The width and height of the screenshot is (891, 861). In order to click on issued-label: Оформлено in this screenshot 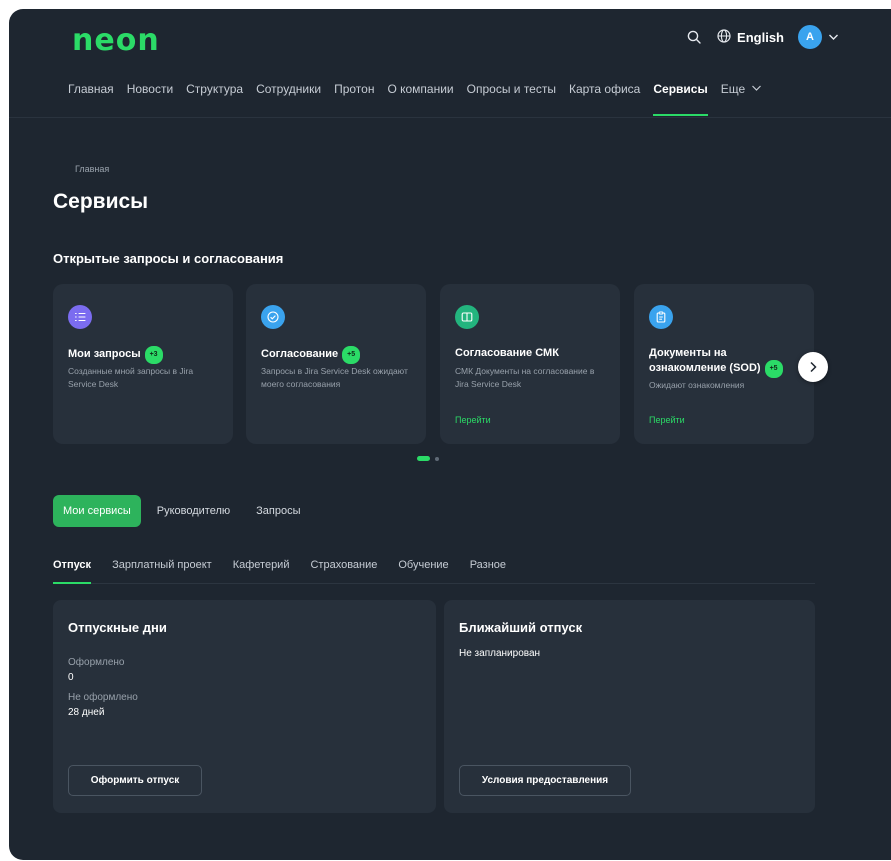, I will do `click(96, 662)`.